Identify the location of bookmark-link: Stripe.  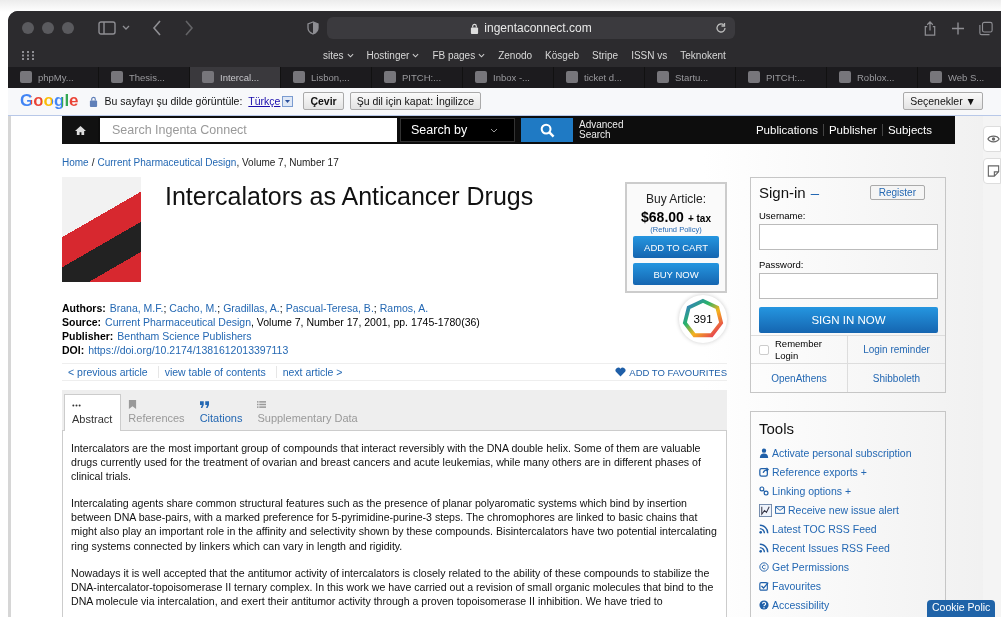
(605, 56).